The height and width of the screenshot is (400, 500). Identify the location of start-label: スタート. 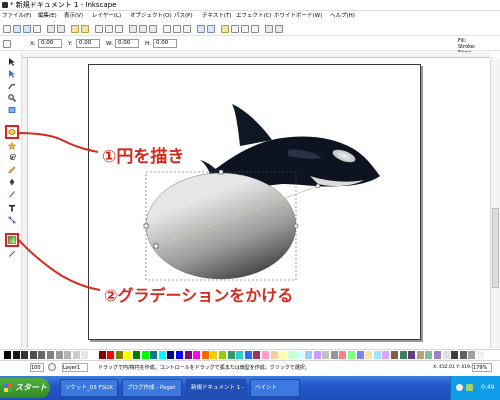
(31, 387).